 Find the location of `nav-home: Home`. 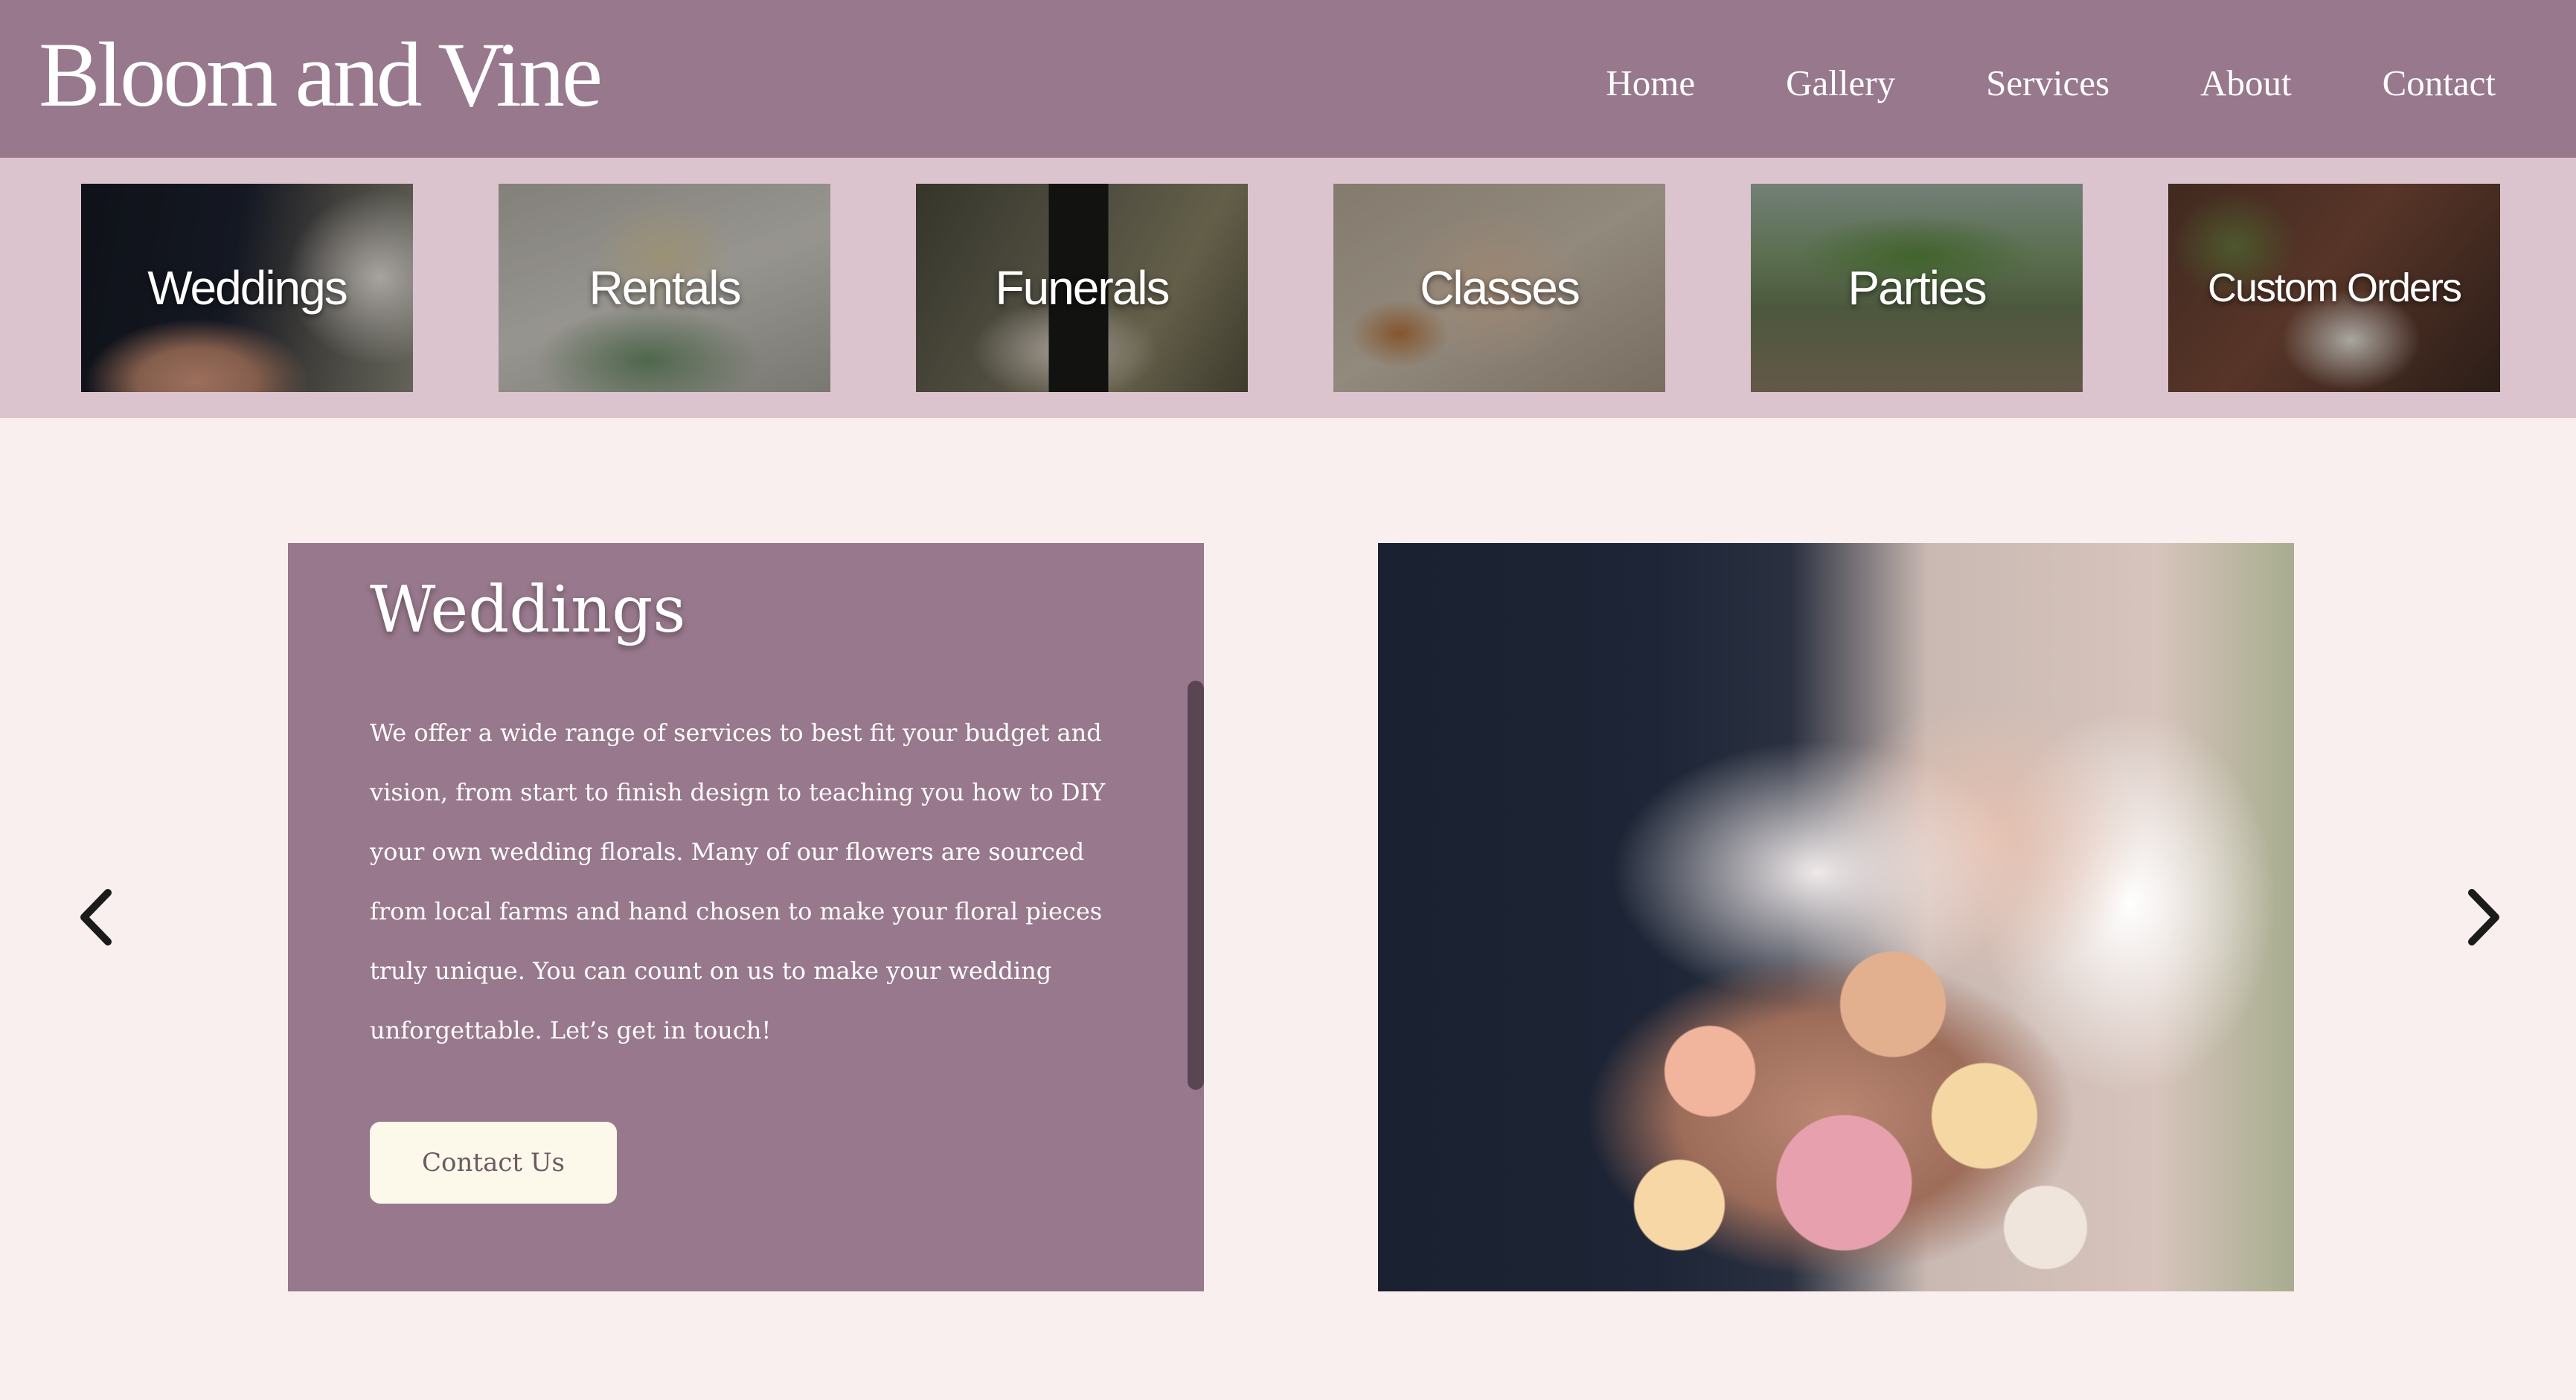

nav-home: Home is located at coordinates (1650, 83).